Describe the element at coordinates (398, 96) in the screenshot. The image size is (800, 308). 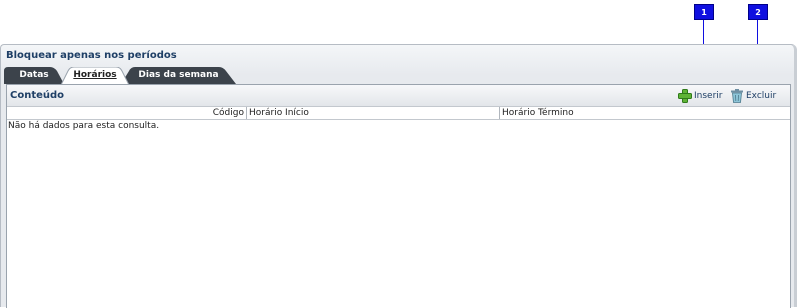
I see `panel-header: Conteúdo Inserir Excluir` at that location.